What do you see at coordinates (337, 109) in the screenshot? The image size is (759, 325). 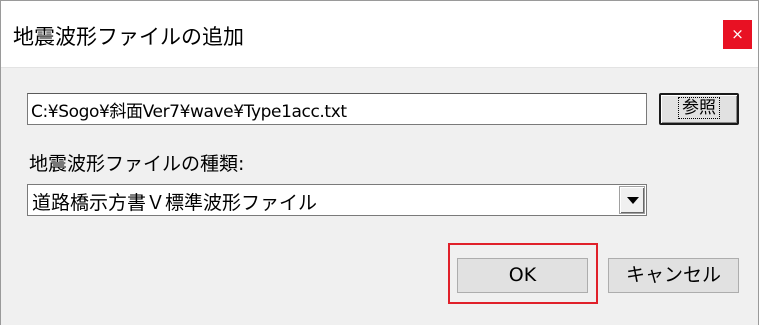 I see `file-path-input` at bounding box center [337, 109].